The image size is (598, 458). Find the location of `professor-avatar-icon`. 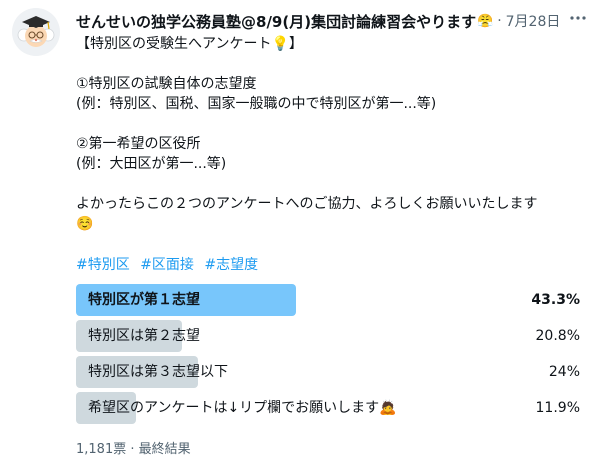

professor-avatar-icon is located at coordinates (36, 32).